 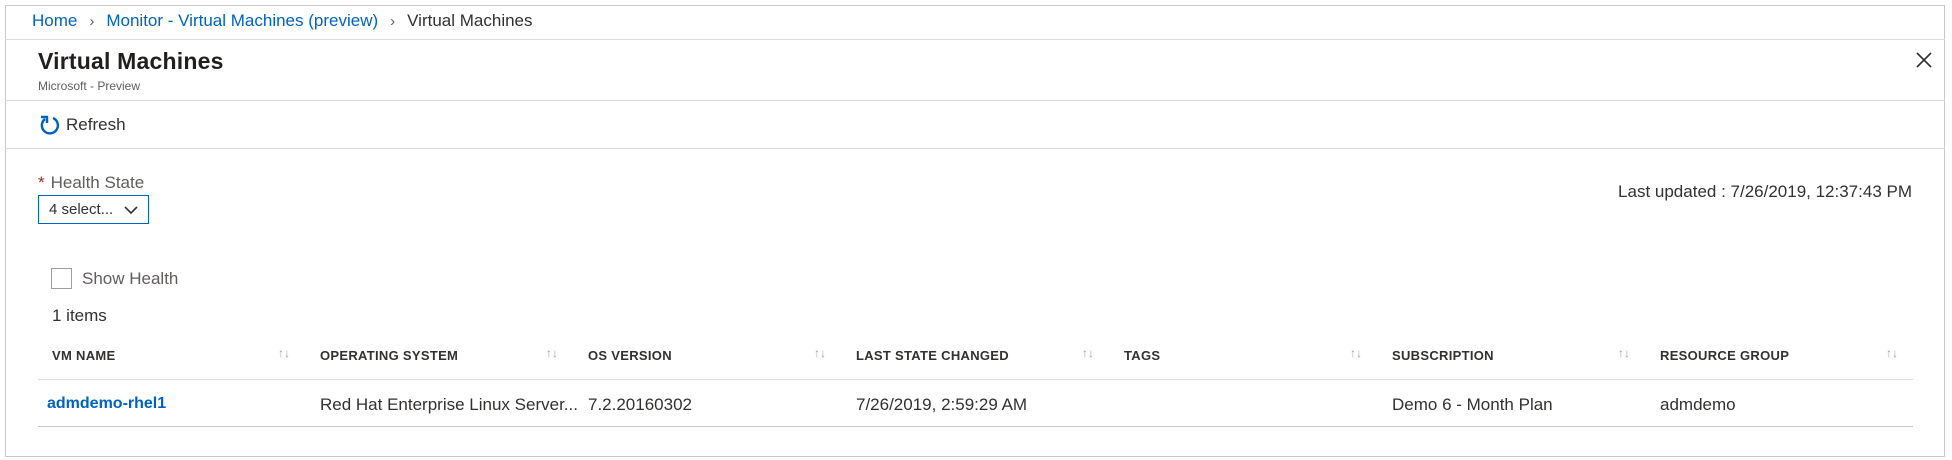 I want to click on breadcrumb-current: Virtual Machines, so click(x=470, y=20).